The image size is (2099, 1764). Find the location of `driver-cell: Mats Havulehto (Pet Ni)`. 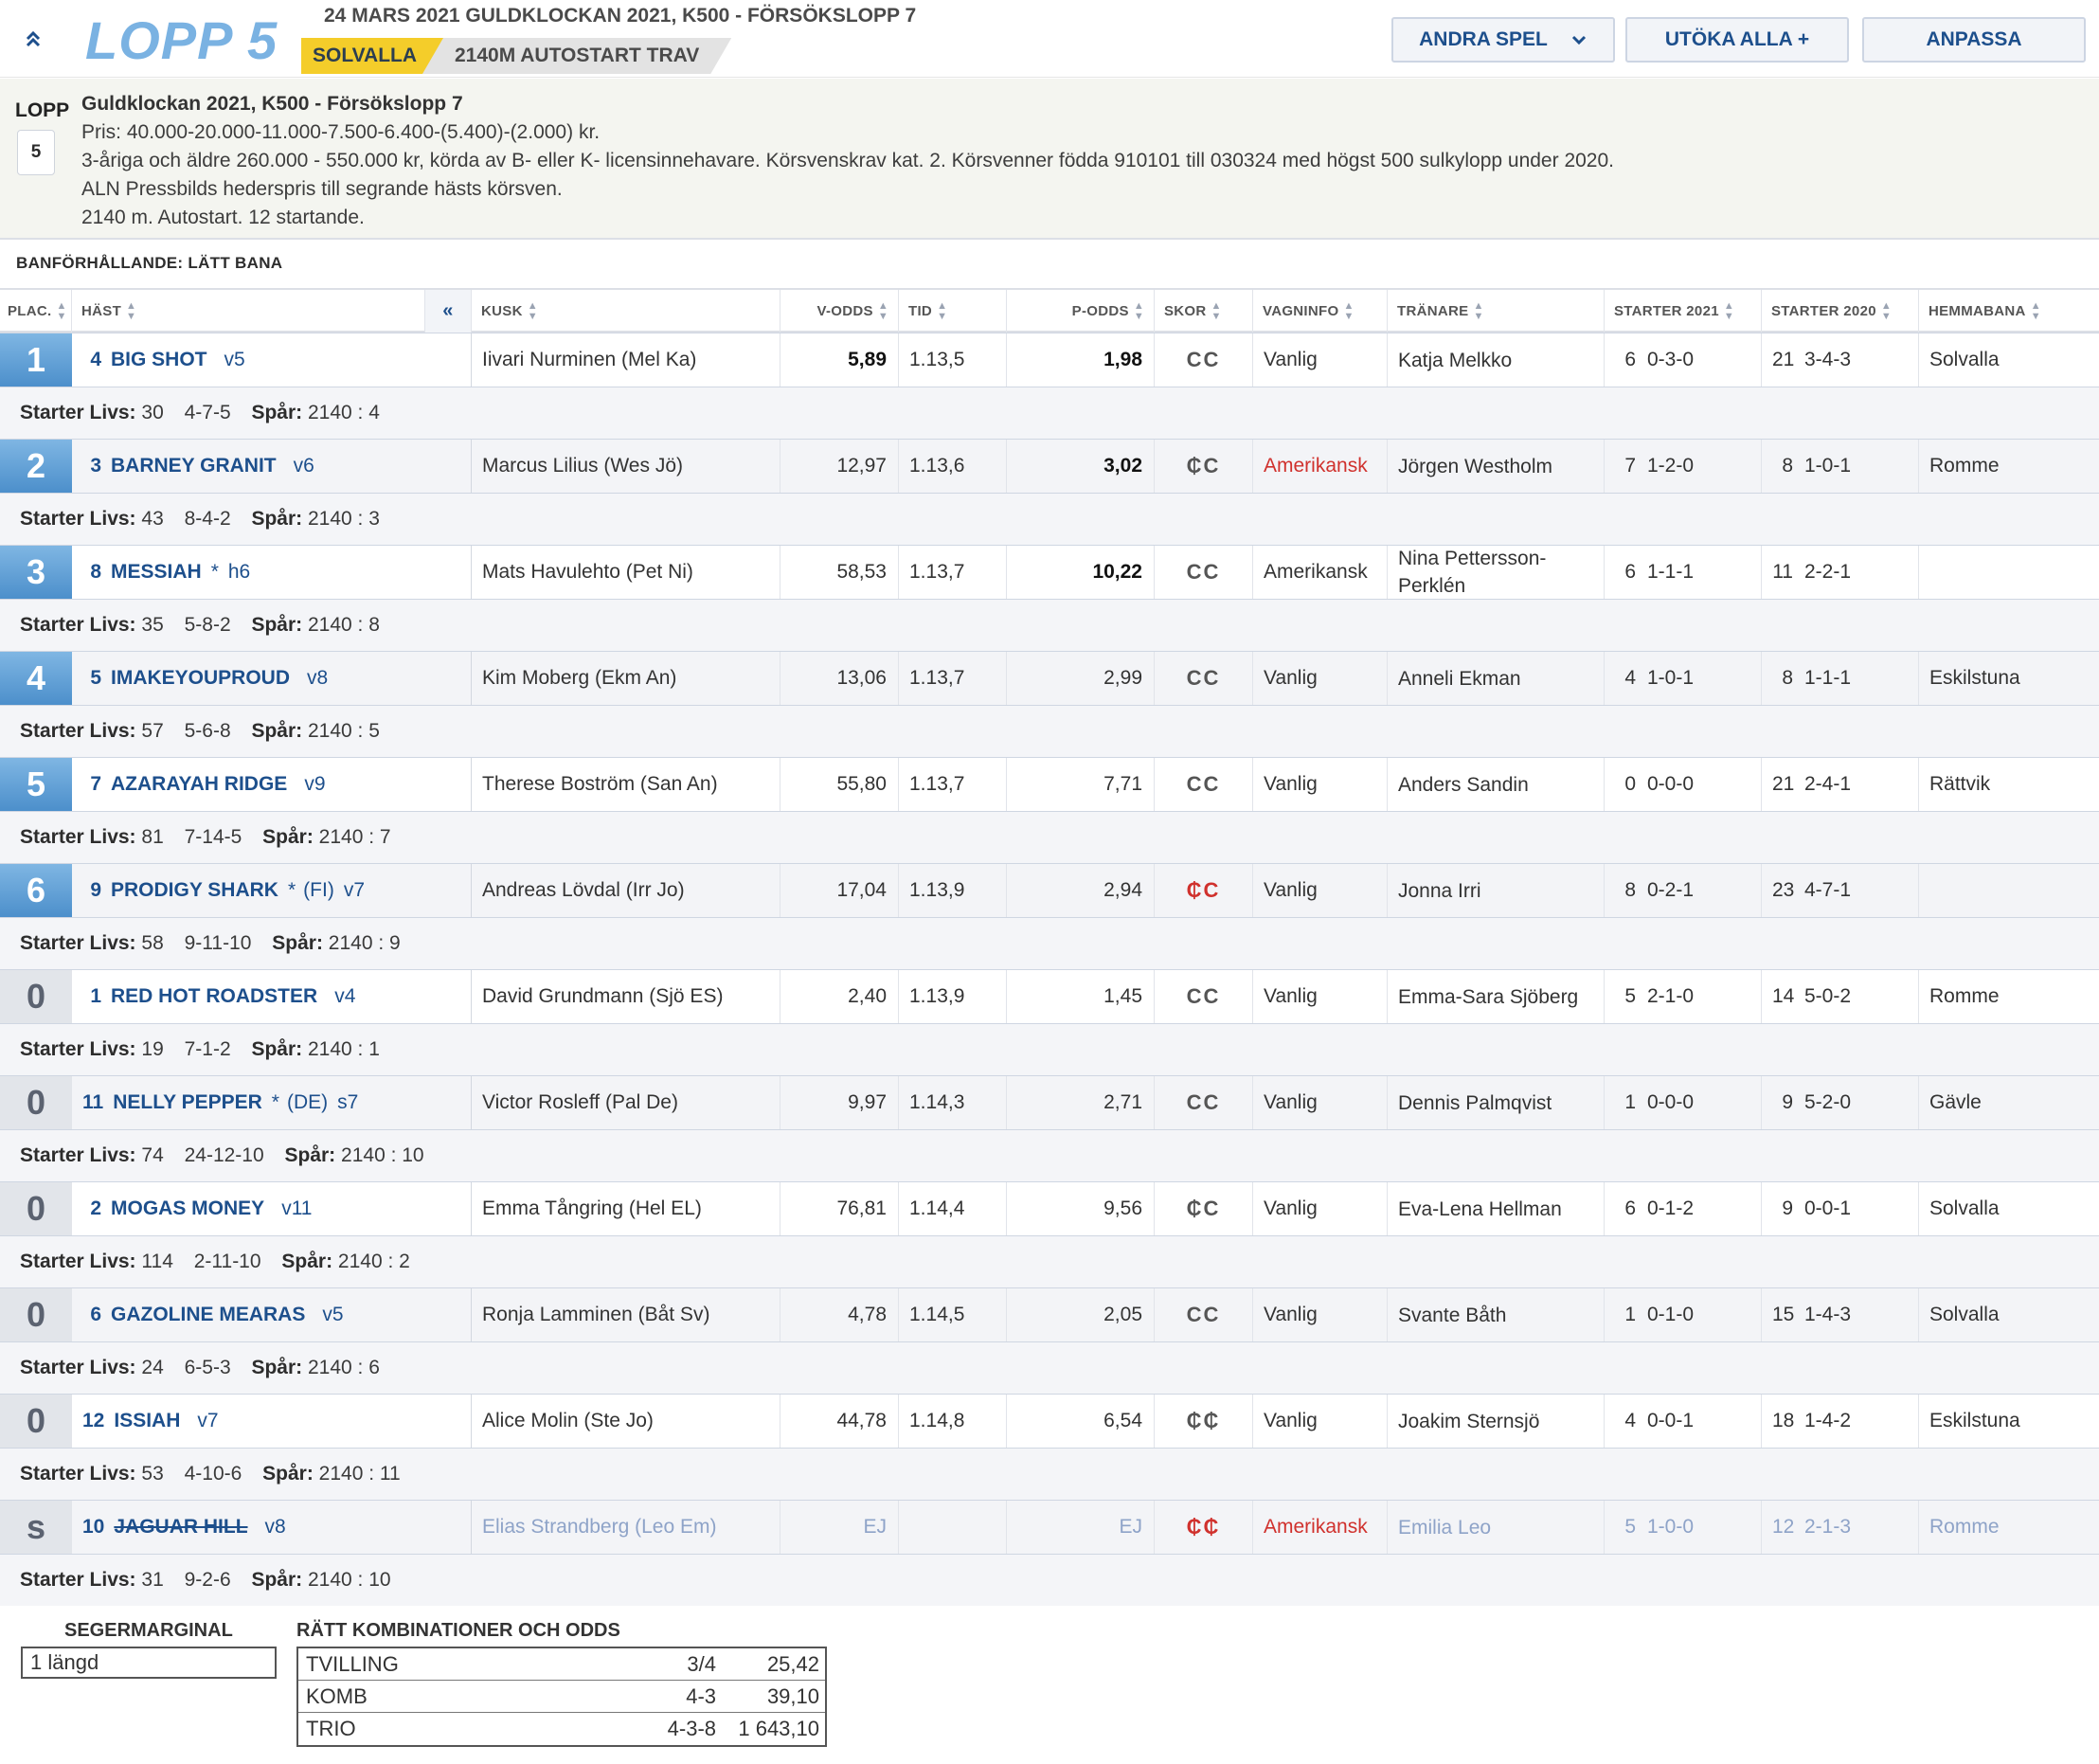

driver-cell: Mats Havulehto (Pet Ni) is located at coordinates (626, 572).